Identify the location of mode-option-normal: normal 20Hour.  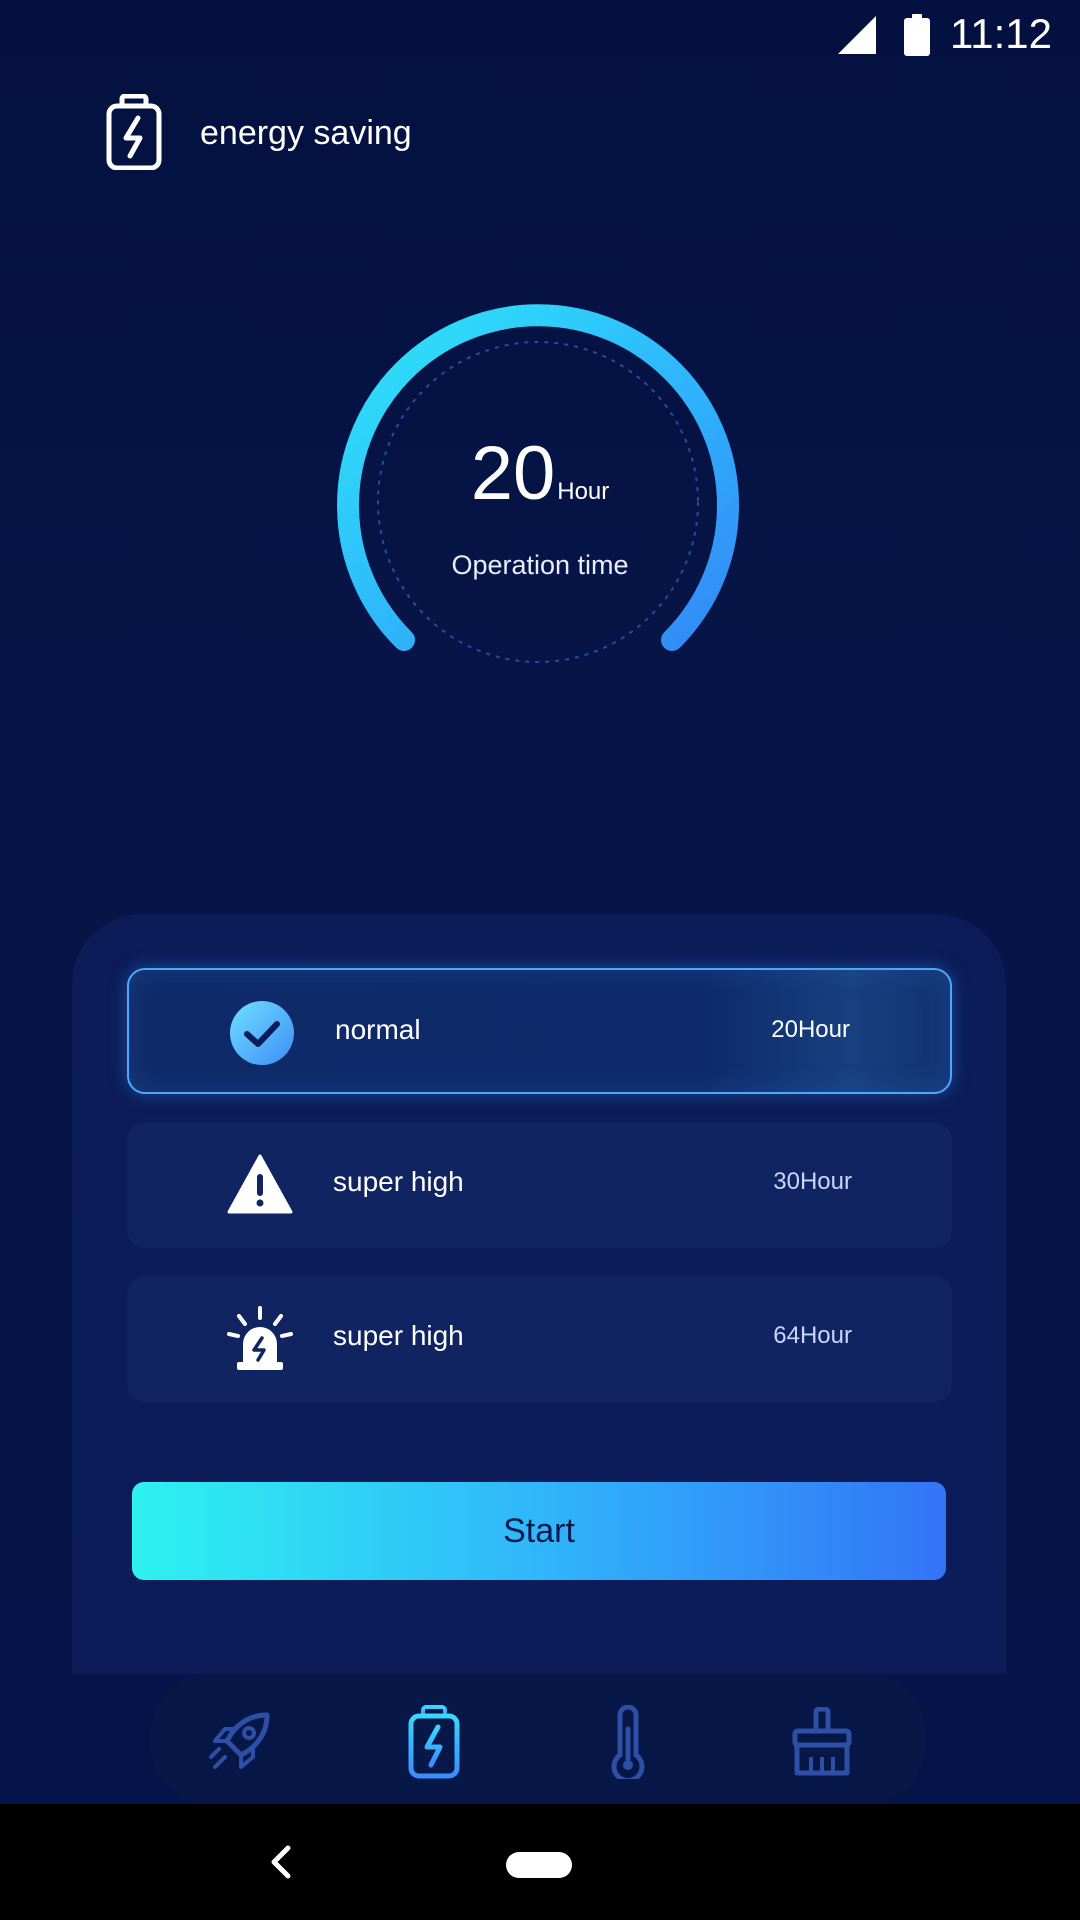
(539, 1031).